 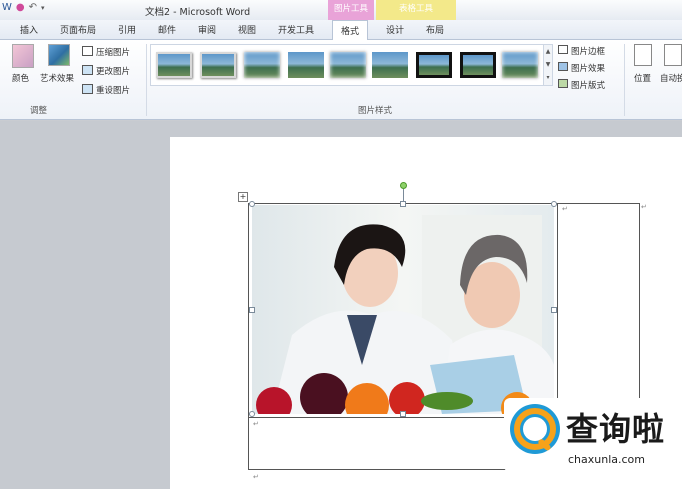 What do you see at coordinates (43, 8) in the screenshot?
I see `dropdown-icon: ▾` at bounding box center [43, 8].